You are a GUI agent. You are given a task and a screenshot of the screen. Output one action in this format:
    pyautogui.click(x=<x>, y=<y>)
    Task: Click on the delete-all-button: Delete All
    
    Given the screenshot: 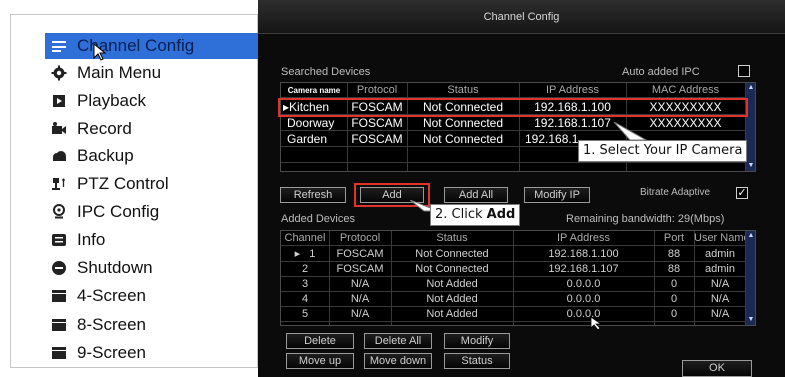 What is the action you would take?
    pyautogui.click(x=398, y=341)
    